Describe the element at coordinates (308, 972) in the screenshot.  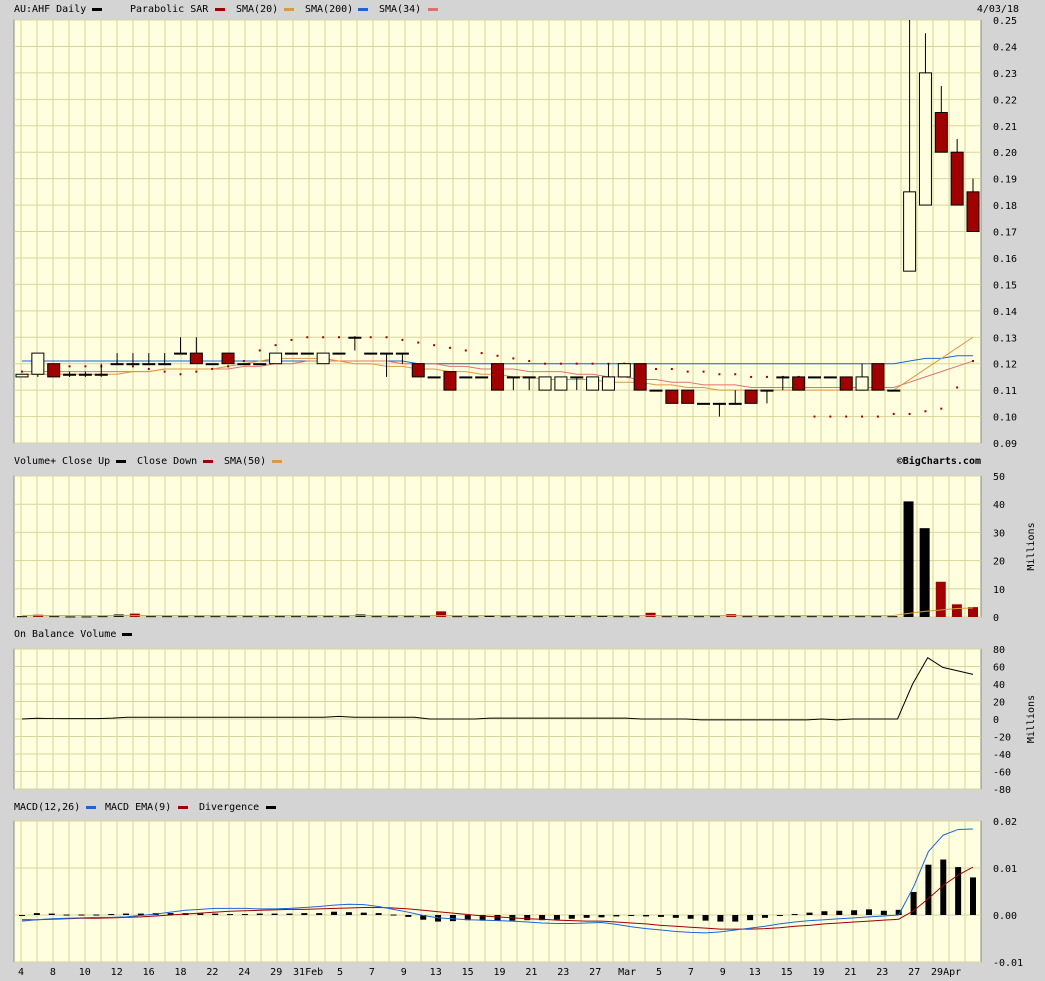
I see `x-tick-label: 31Feb` at that location.